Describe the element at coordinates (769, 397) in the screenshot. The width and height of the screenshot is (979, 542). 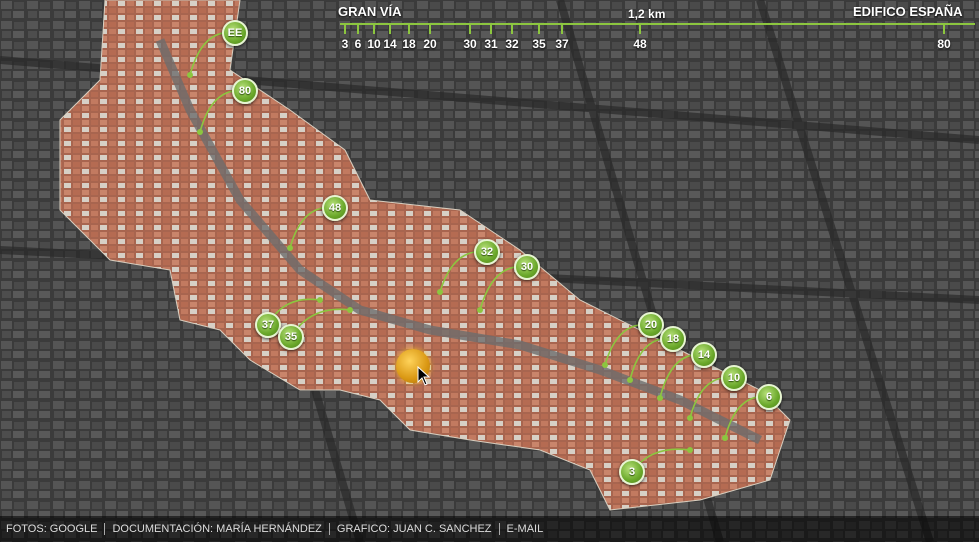
I see `marker-6: 6` at that location.